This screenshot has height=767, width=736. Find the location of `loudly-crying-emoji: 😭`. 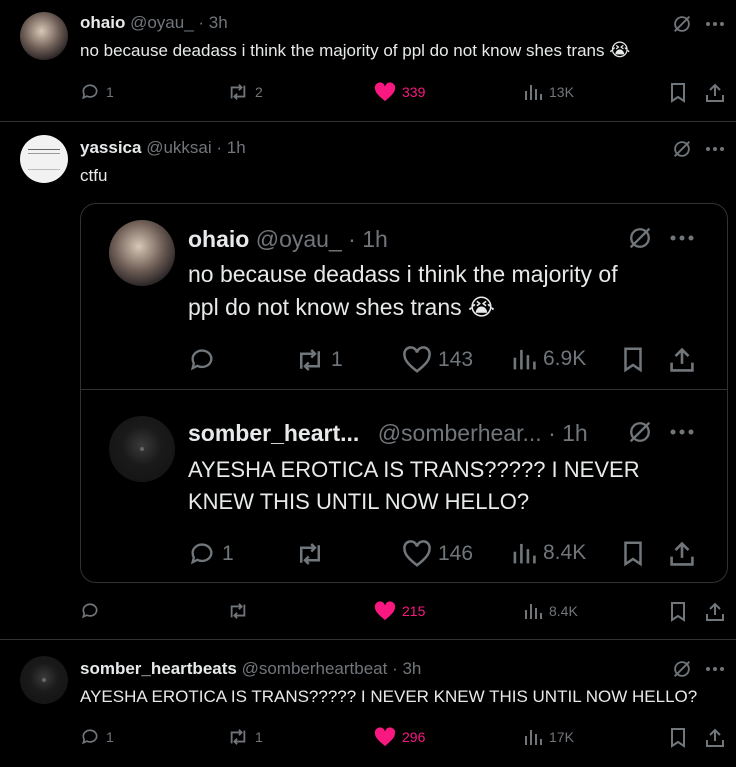

loudly-crying-emoji: 😭 is located at coordinates (481, 307).